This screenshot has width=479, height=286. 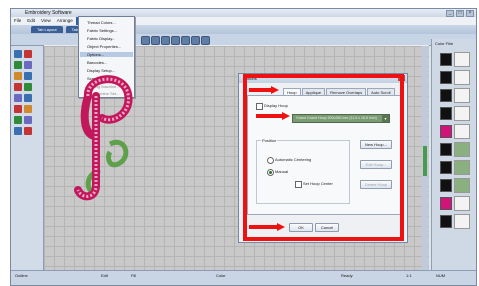 What do you see at coordinates (18, 120) in the screenshot?
I see `monogram-tool-icon` at bounding box center [18, 120].